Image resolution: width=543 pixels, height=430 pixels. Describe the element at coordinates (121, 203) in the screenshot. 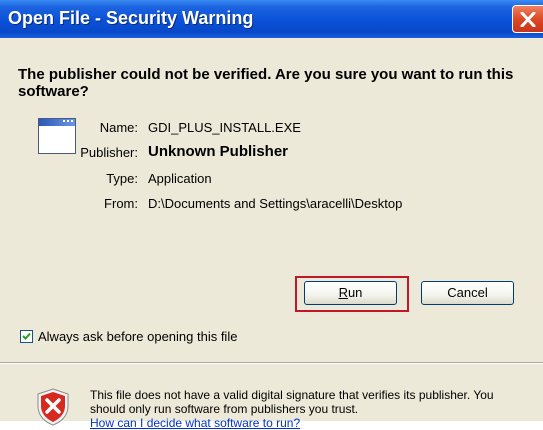

I see `from-label: From:` at that location.